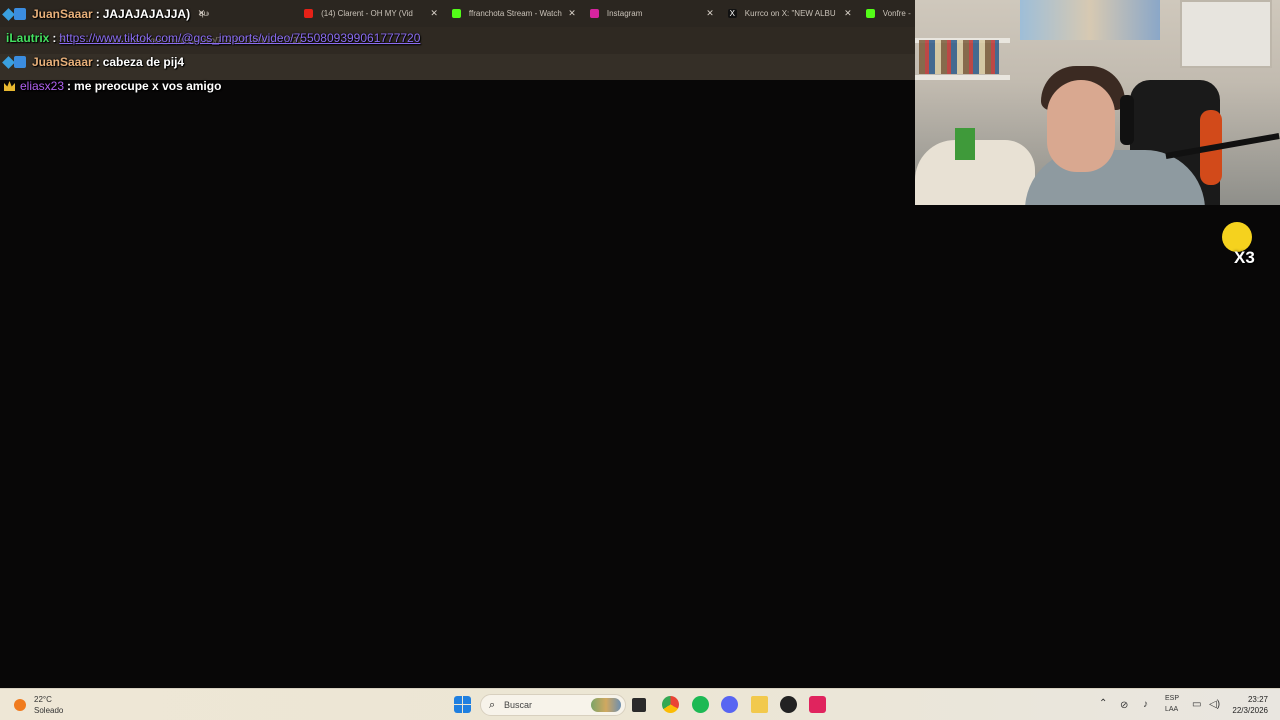  What do you see at coordinates (1214, 704) in the screenshot?
I see `volume-icon: ◁)` at bounding box center [1214, 704].